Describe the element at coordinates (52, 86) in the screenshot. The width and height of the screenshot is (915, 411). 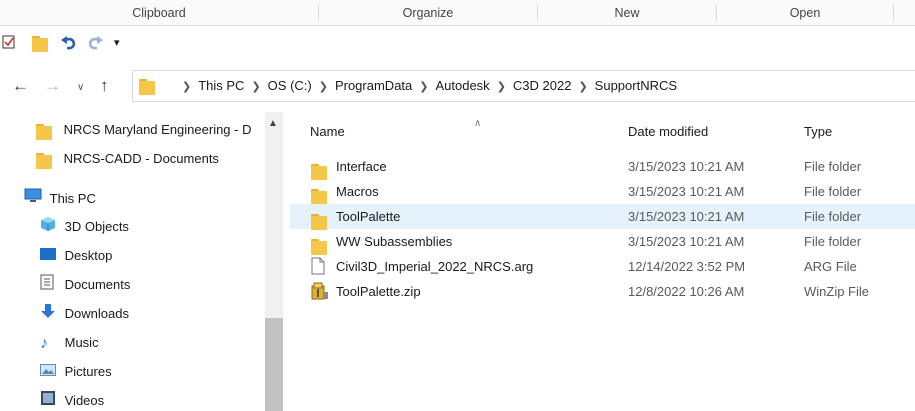
I see `forward-arrow-icon: →` at that location.